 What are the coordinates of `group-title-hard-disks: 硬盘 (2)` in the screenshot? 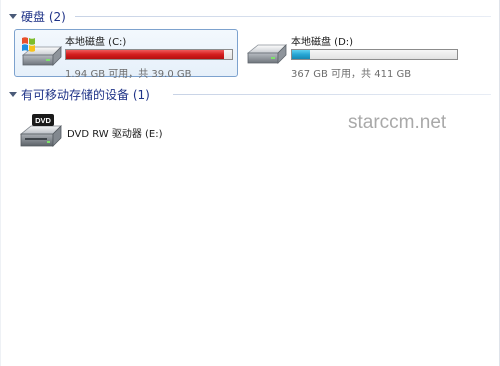 It's located at (43, 16).